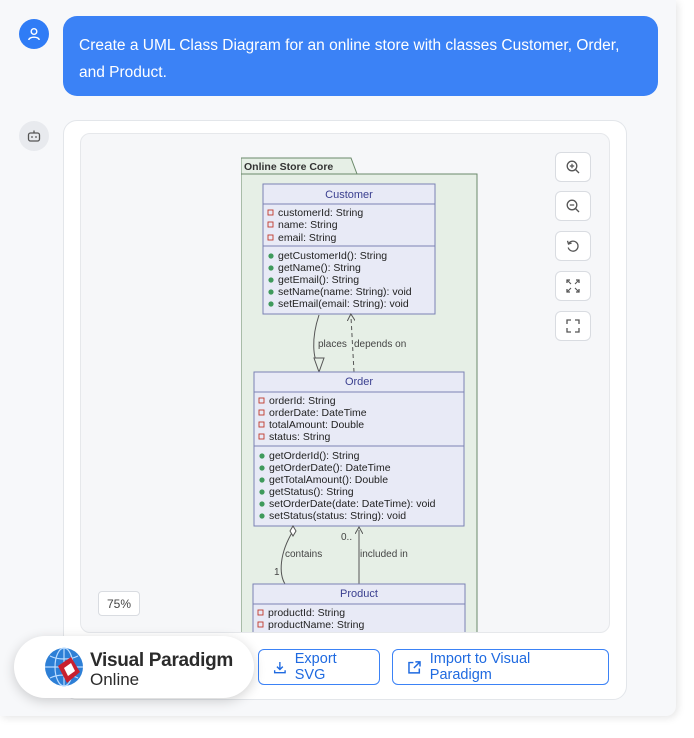 The height and width of the screenshot is (738, 694). What do you see at coordinates (352, 504) in the screenshot?
I see `order-method: setOrderDate(date: DateTime): void` at bounding box center [352, 504].